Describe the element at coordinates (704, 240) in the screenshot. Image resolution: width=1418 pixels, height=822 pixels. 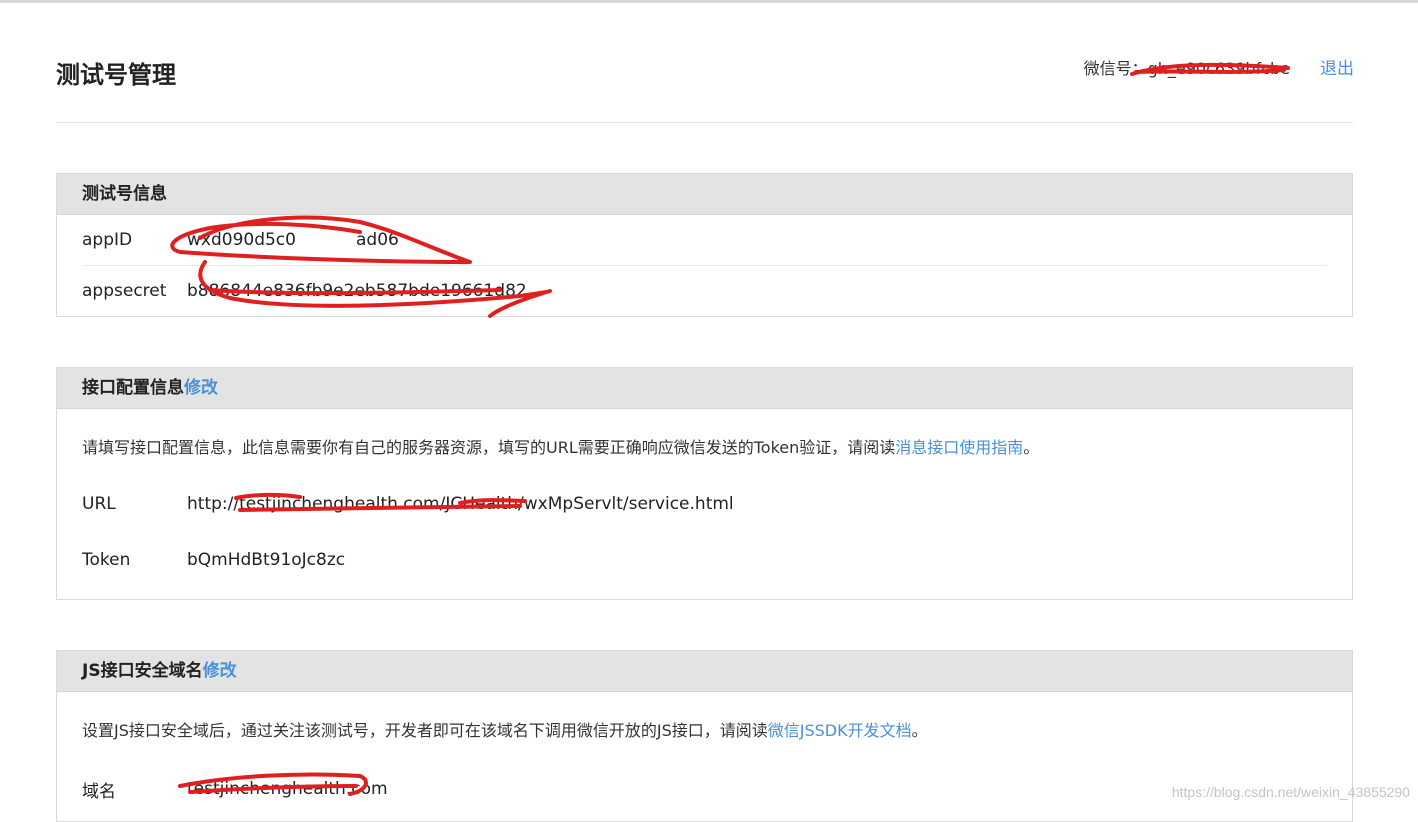
I see `appid-row: appID wxd090d5c0 ad06` at that location.